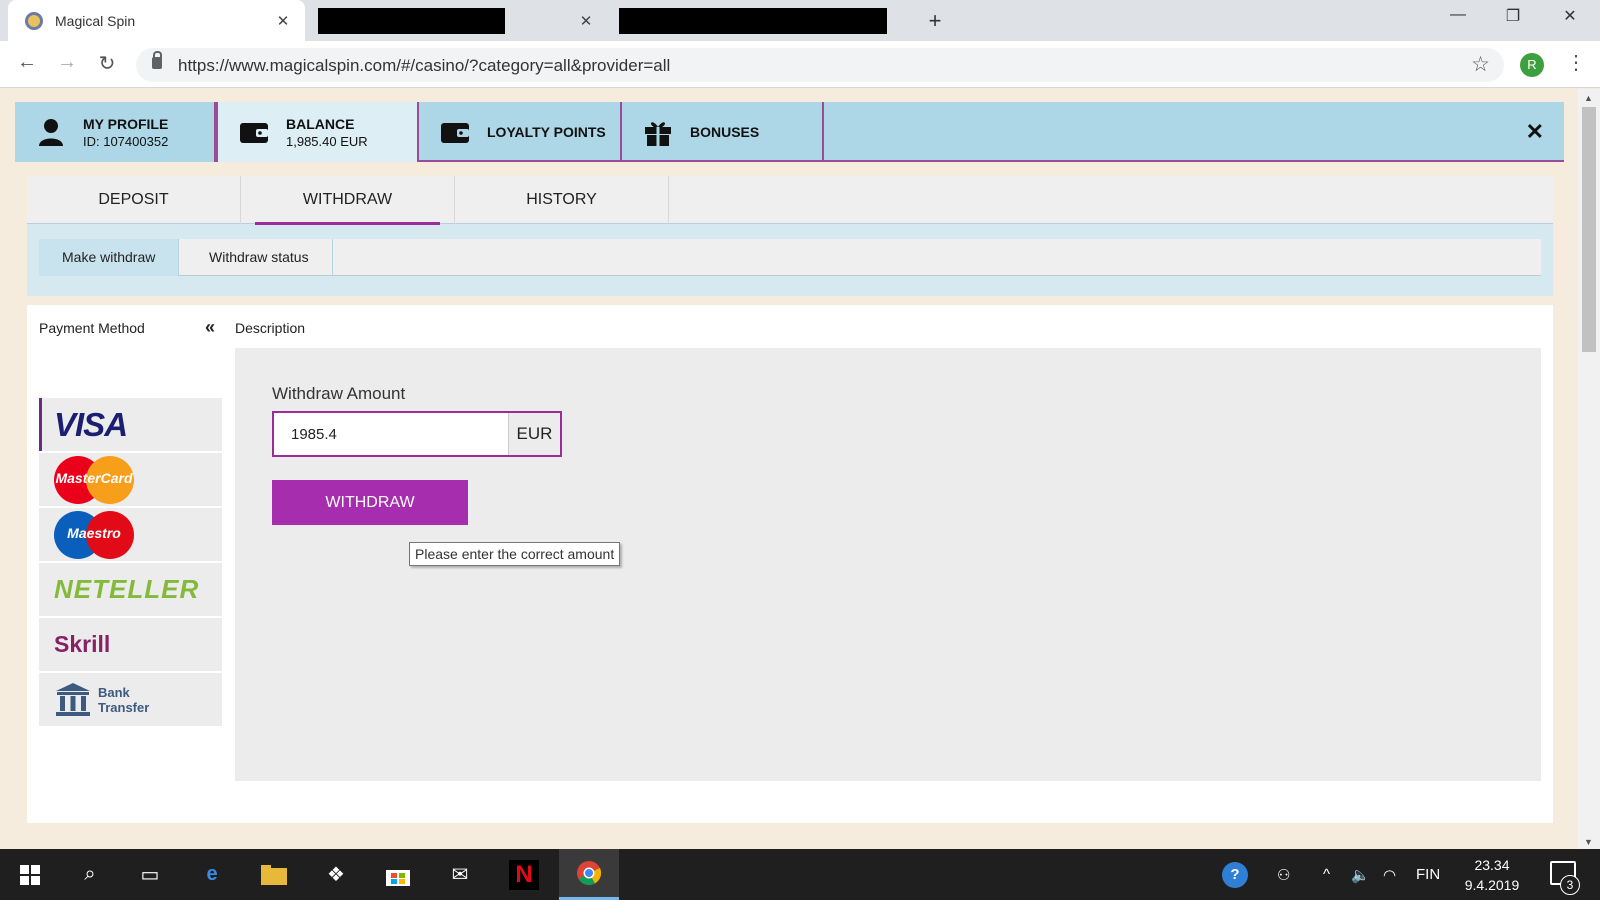 The height and width of the screenshot is (900, 1600). I want to click on payment-method-list: VISA MasterCard Maestro NETELLER Skrill, so click(130, 563).